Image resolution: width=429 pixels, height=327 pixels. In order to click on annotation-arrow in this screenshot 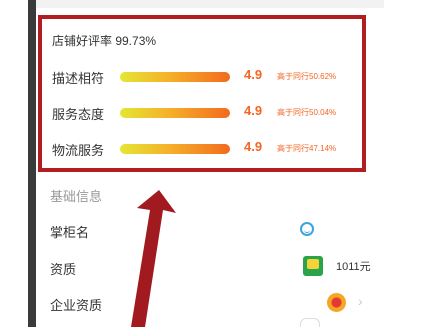, I will do `click(153, 258)`.